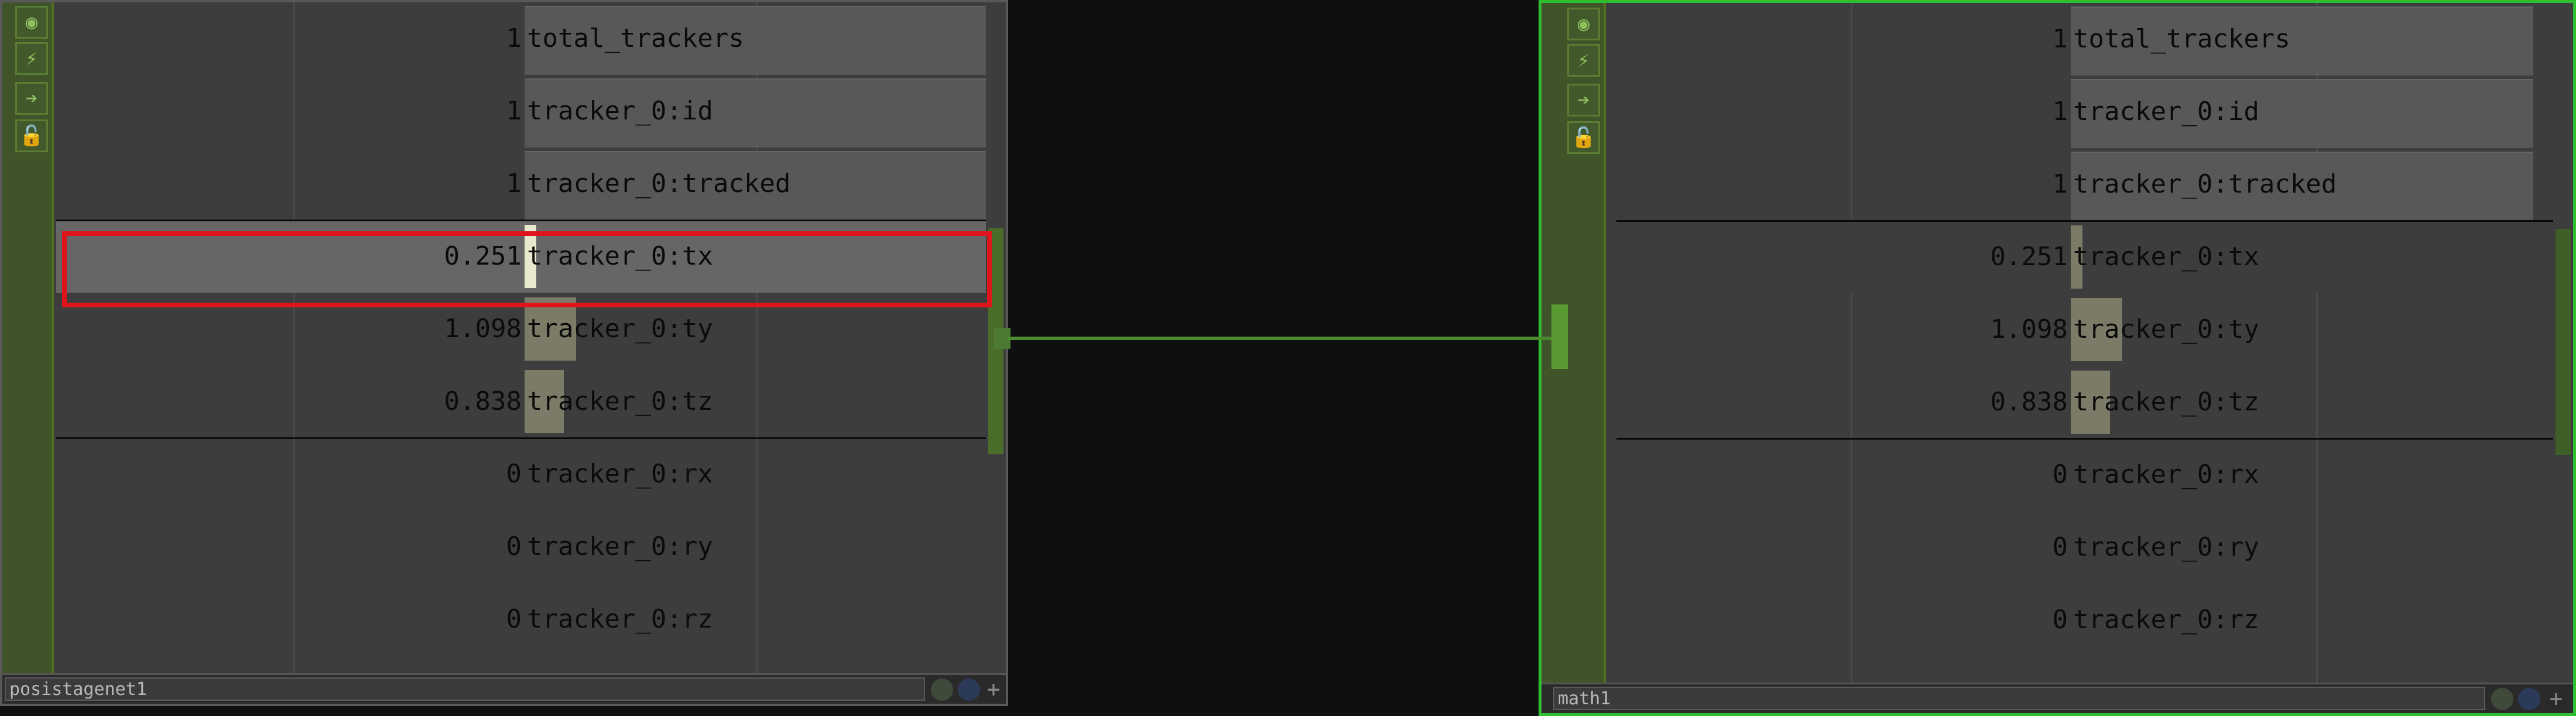 This screenshot has width=2576, height=716. Describe the element at coordinates (2563, 342) in the screenshot. I see `scrollbar` at that location.